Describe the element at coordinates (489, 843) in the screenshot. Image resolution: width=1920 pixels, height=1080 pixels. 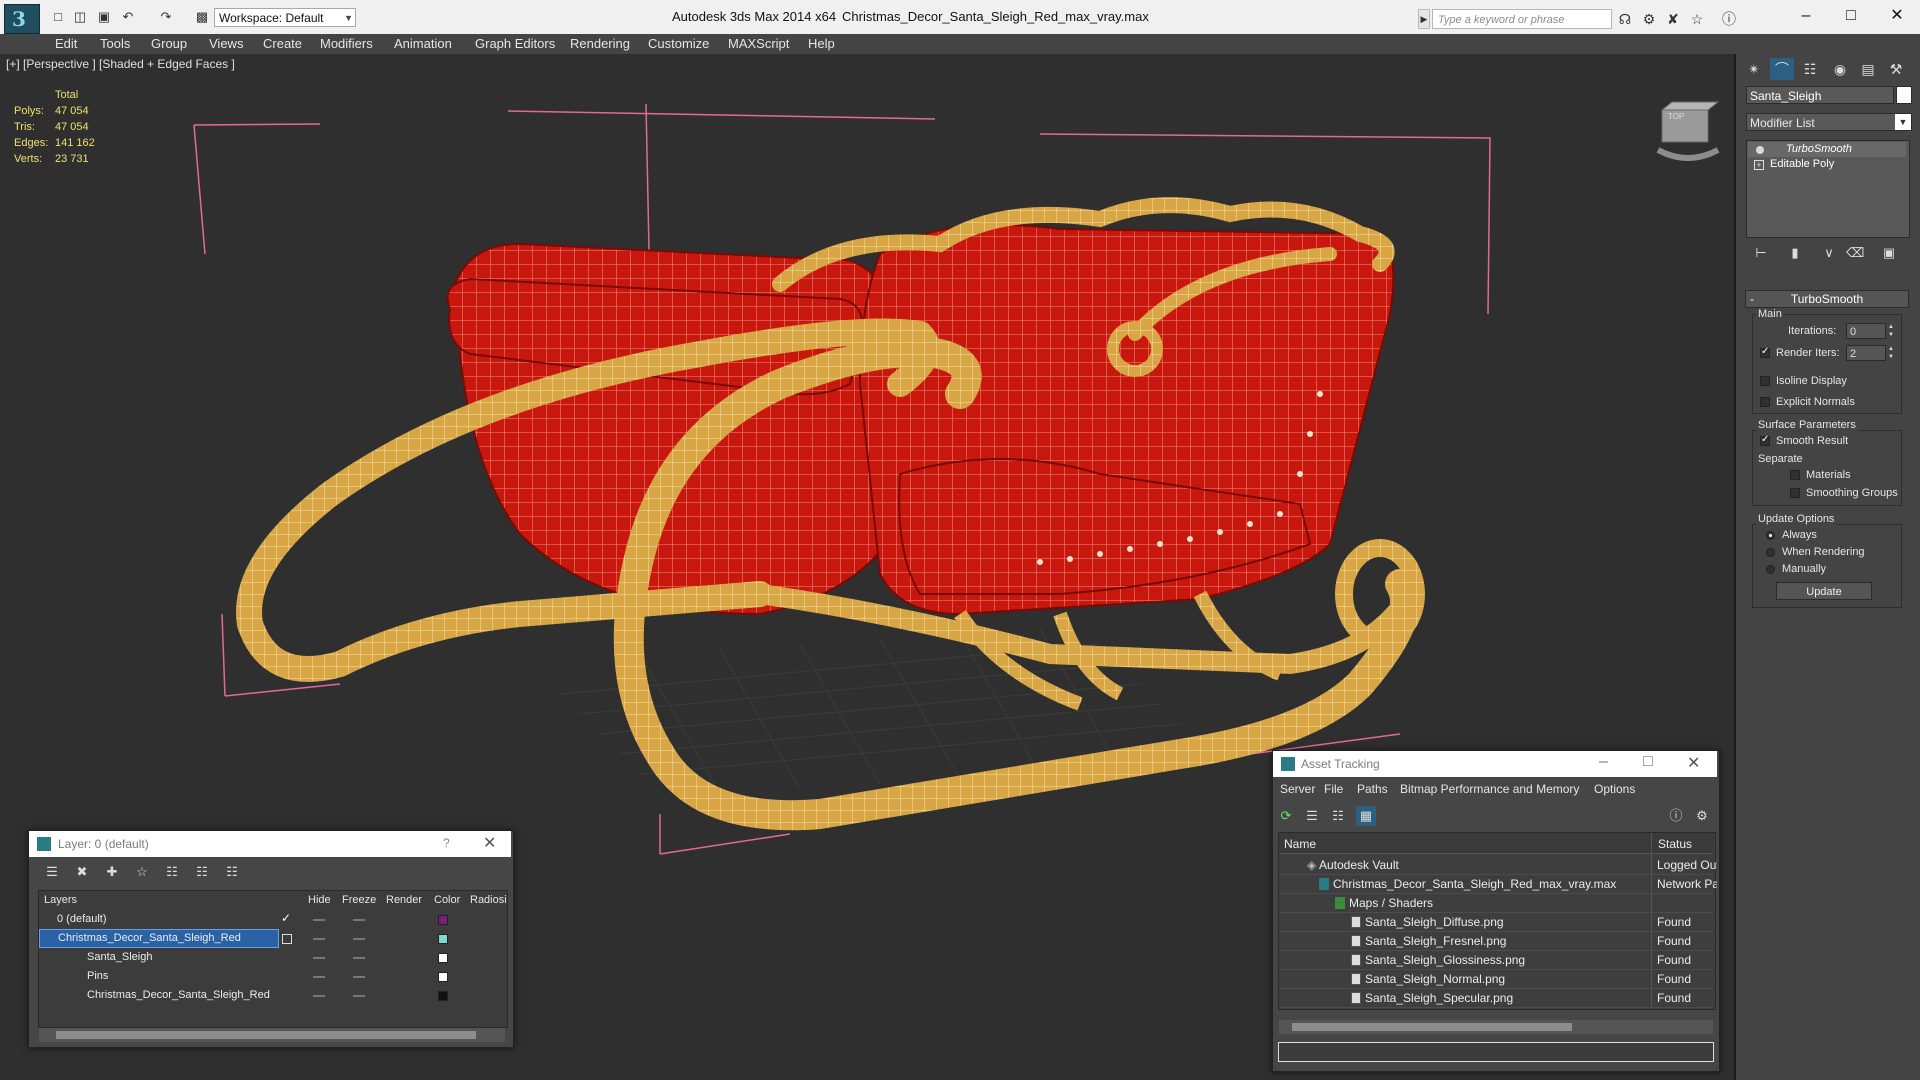
I see `close-dialog-button: ✕` at that location.